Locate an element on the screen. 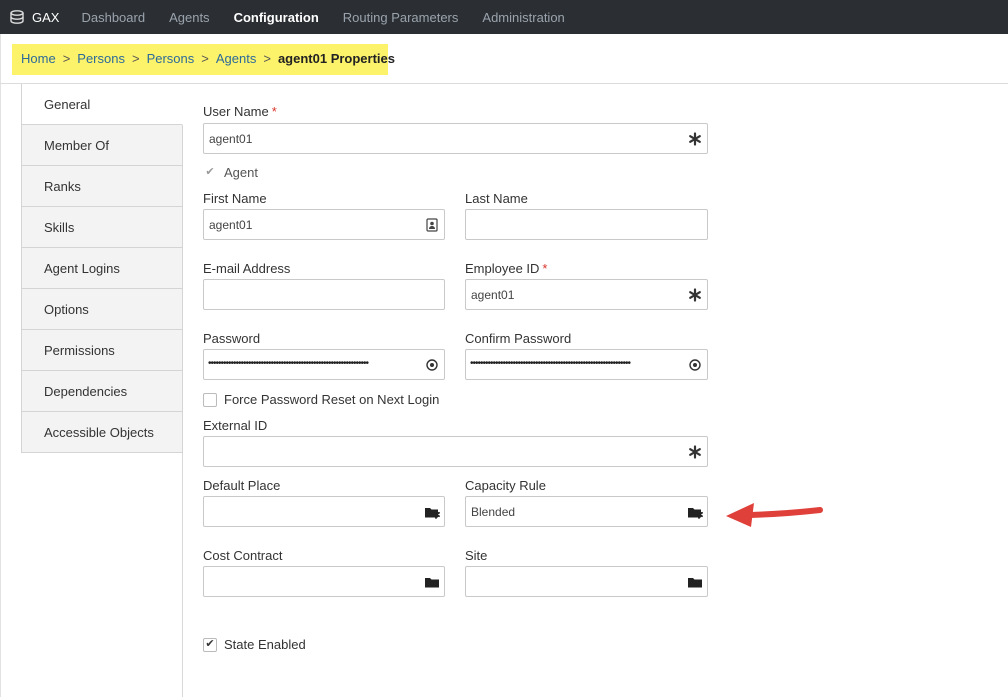 This screenshot has width=1008, height=697. breadcrumb-home: Home is located at coordinates (38, 58).